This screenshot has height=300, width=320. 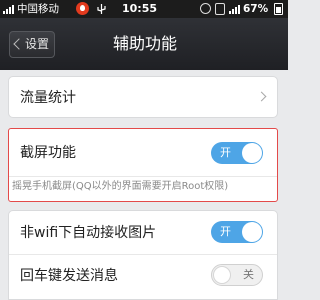 What do you see at coordinates (140, 8) in the screenshot?
I see `clock: 10:55` at bounding box center [140, 8].